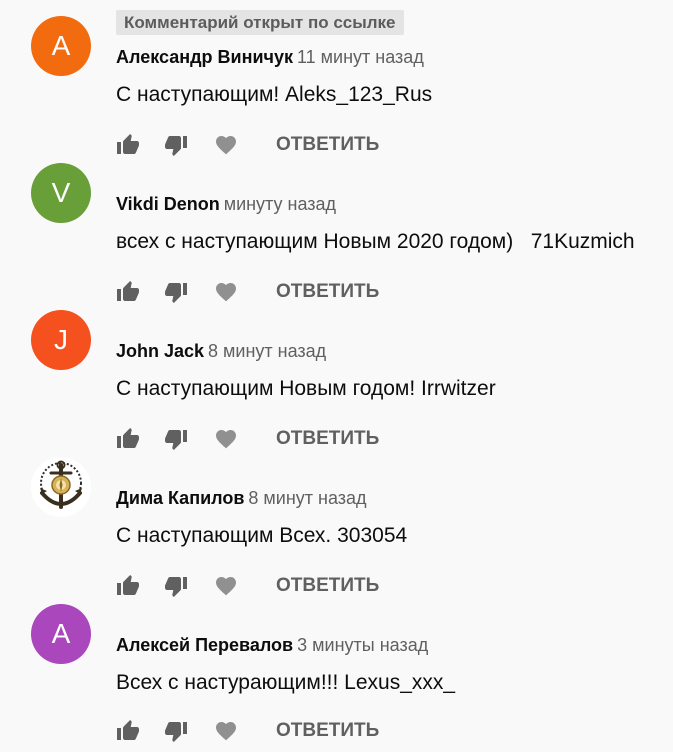  Describe the element at coordinates (306, 388) in the screenshot. I see `comment-text: С наступающим Новым годом! Irrwitzer` at that location.